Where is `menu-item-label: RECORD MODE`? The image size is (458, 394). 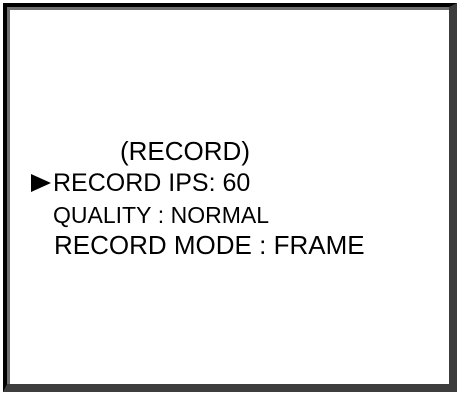
menu-item-label: RECORD MODE is located at coordinates (153, 245).